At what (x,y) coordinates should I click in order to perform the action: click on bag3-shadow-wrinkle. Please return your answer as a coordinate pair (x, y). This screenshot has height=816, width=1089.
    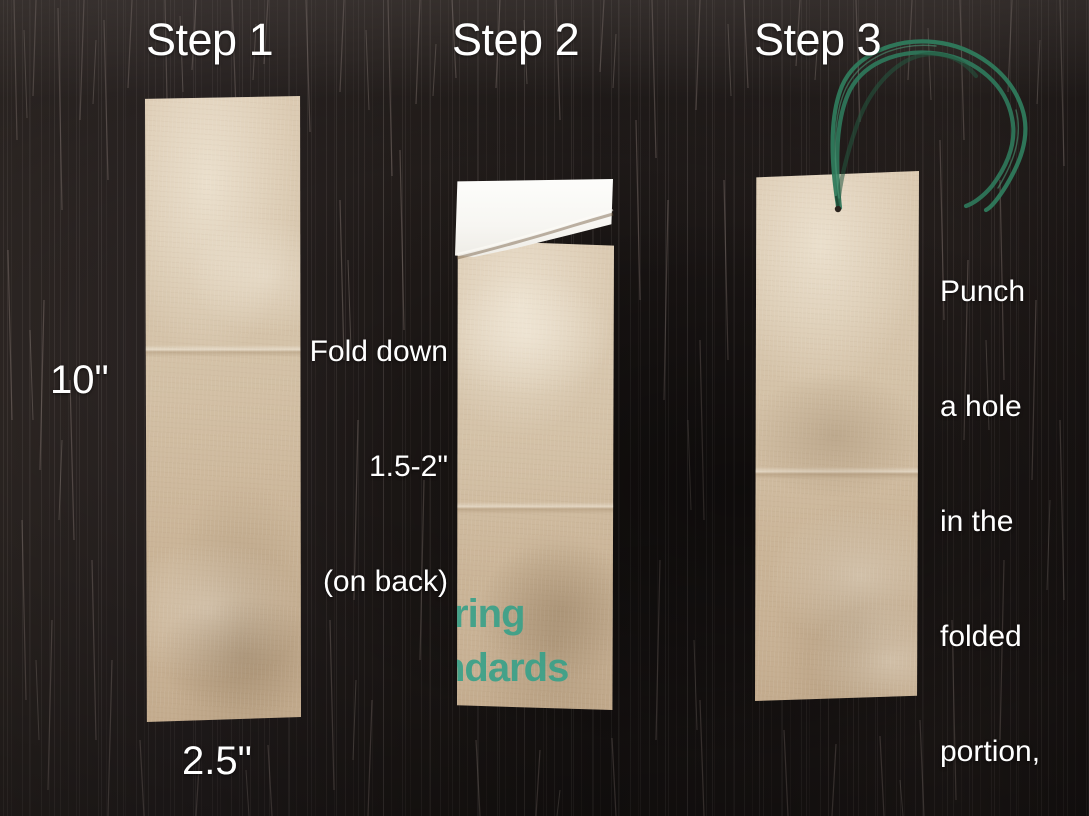
    Looking at the image, I should click on (837, 436).